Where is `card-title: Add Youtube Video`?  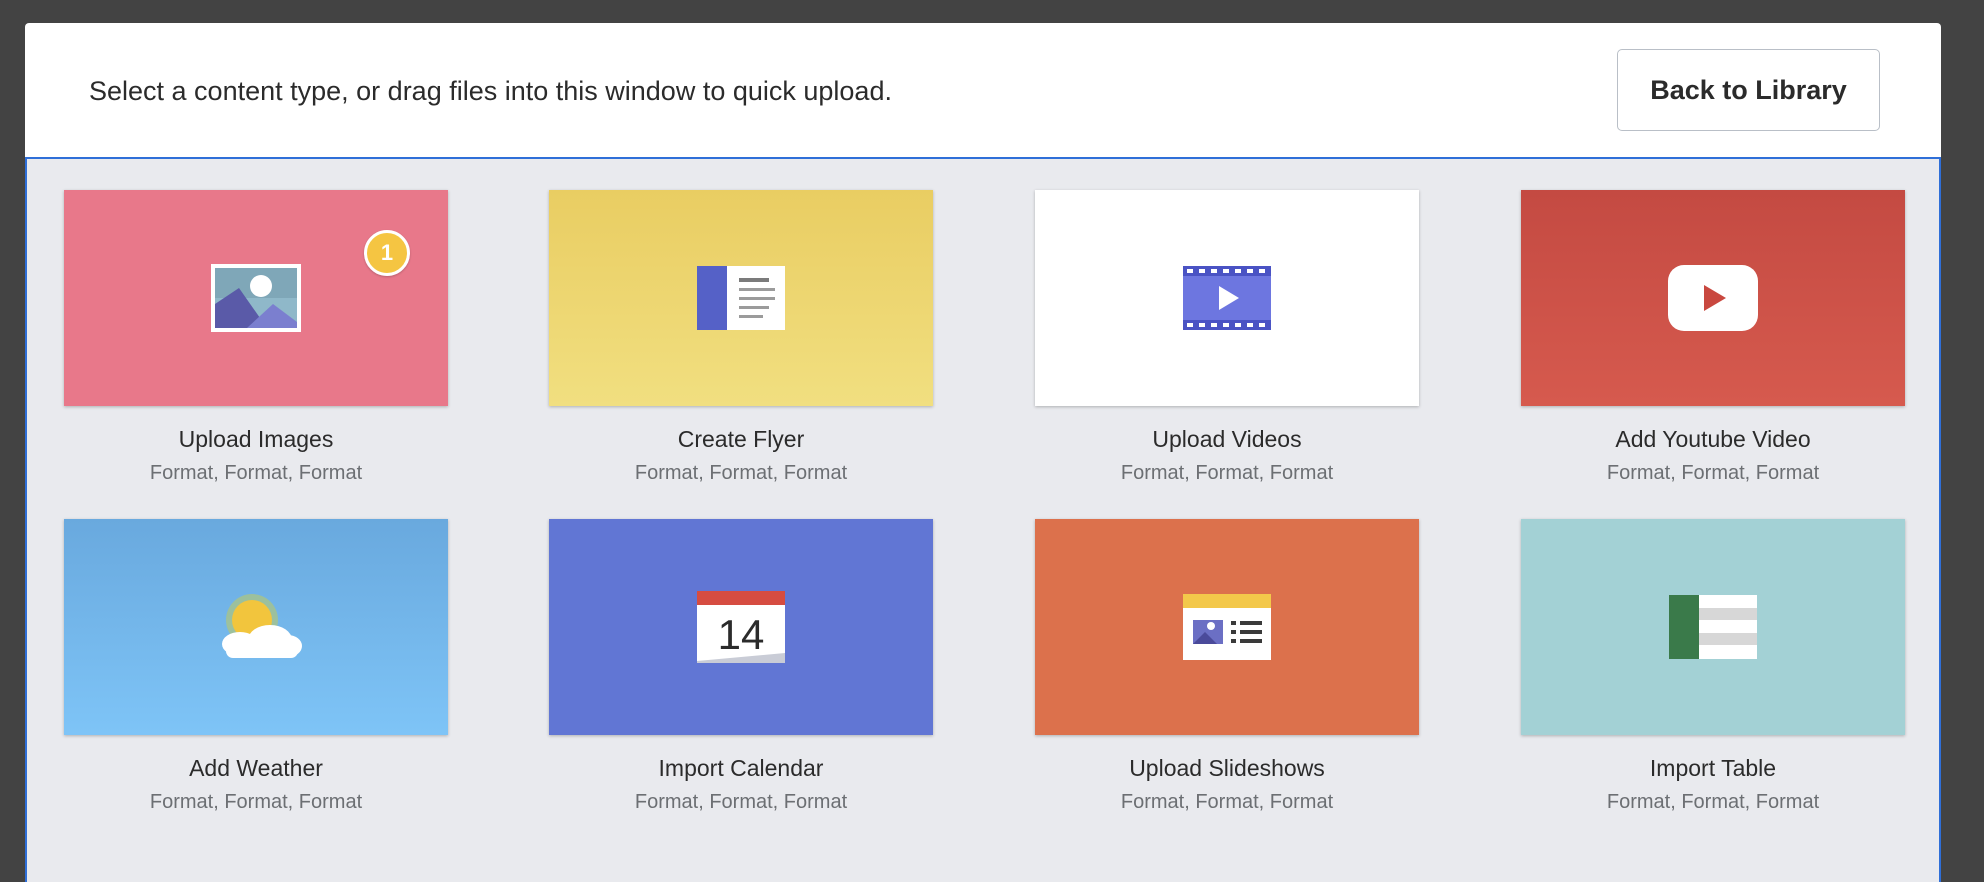 card-title: Add Youtube Video is located at coordinates (1713, 439).